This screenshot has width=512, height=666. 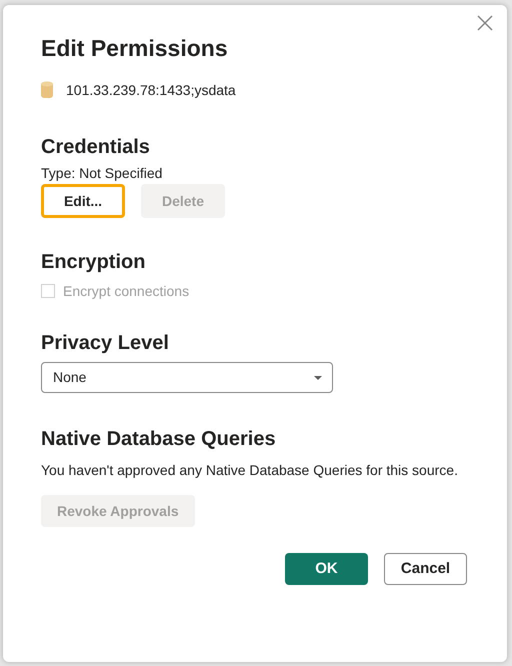 I want to click on ok-button: OK, so click(x=326, y=569).